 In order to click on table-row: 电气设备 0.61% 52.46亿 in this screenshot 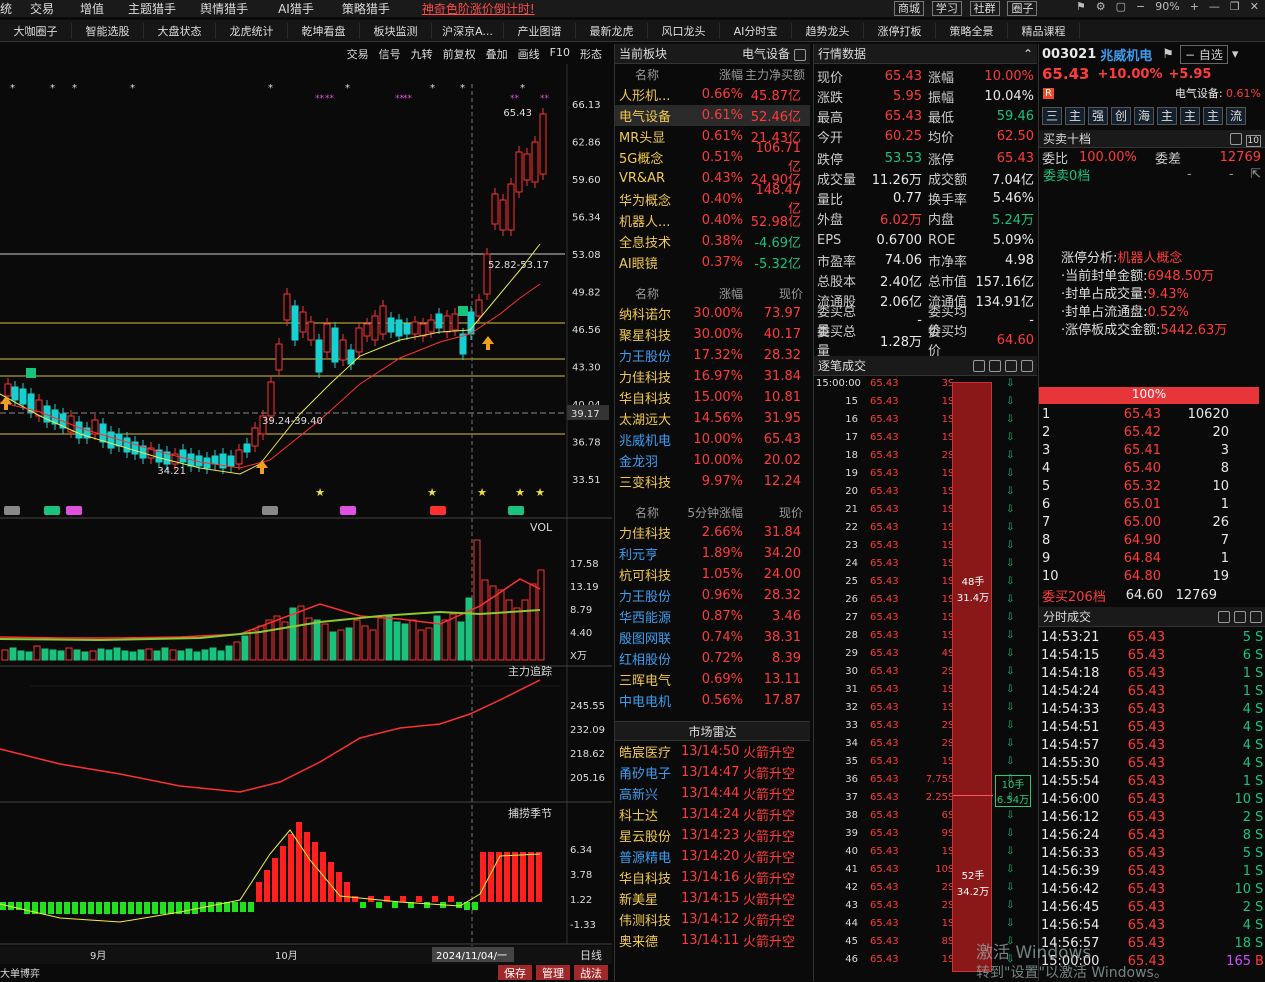, I will do `click(712, 115)`.